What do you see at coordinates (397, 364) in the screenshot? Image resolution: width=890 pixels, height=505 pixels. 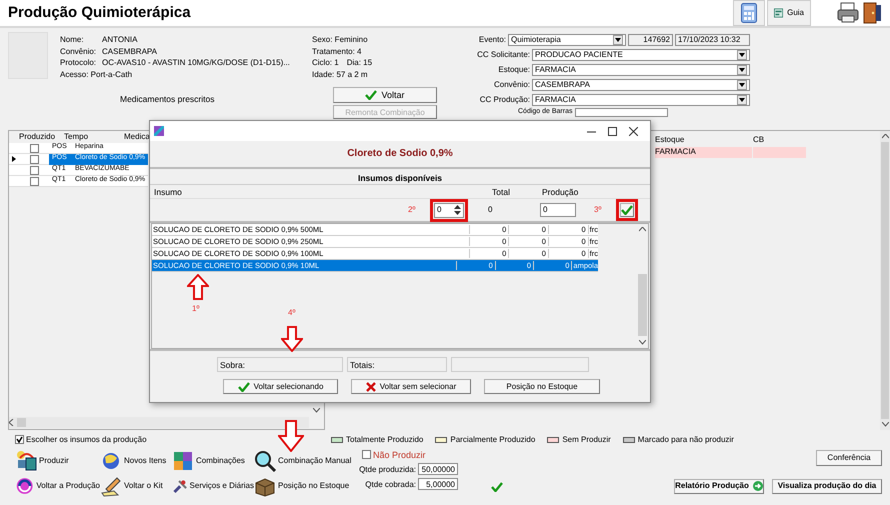 I see `totais-field: Totais:` at bounding box center [397, 364].